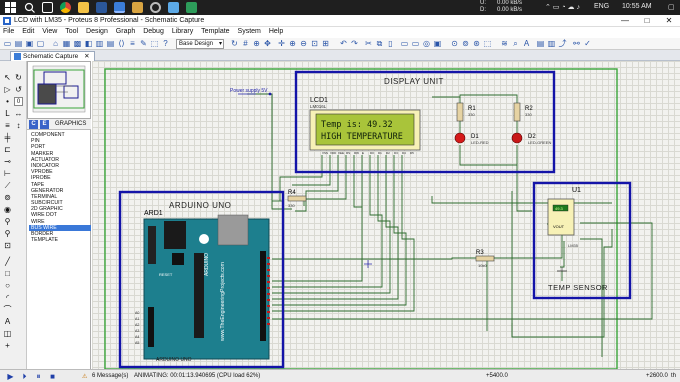 Image resolution: width=680 pixels, height=382 pixels. Describe the element at coordinates (576, 43) in the screenshot. I see `netlist-icon: ⚯` at that location.